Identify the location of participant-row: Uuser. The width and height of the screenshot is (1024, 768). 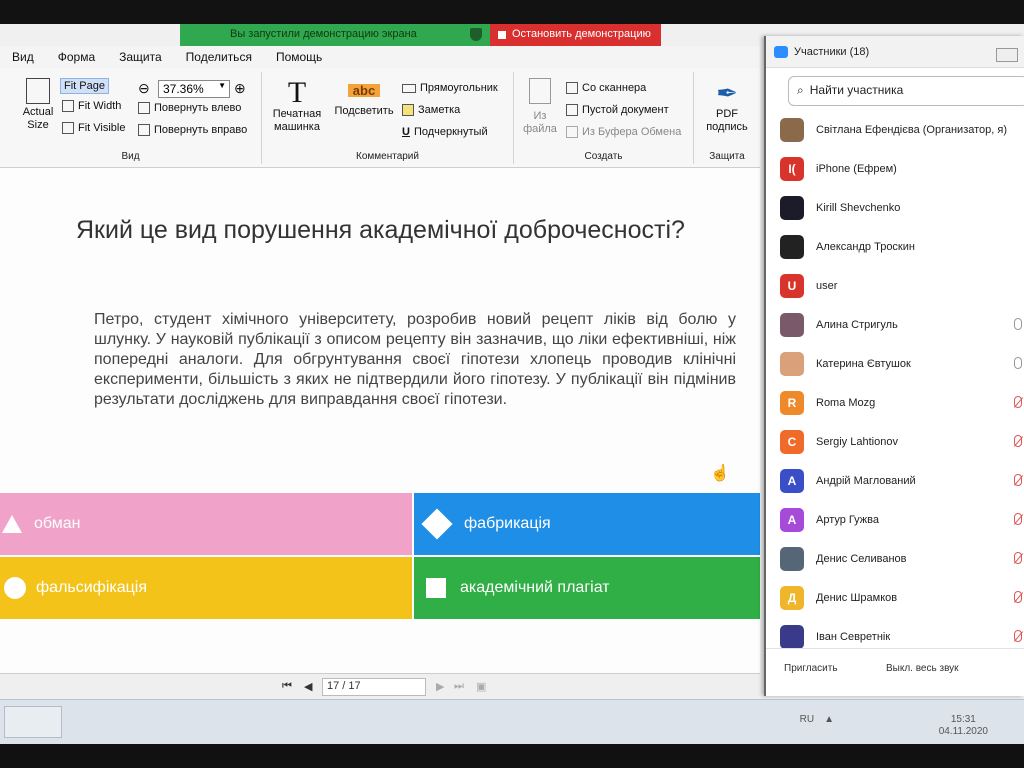
(895, 285).